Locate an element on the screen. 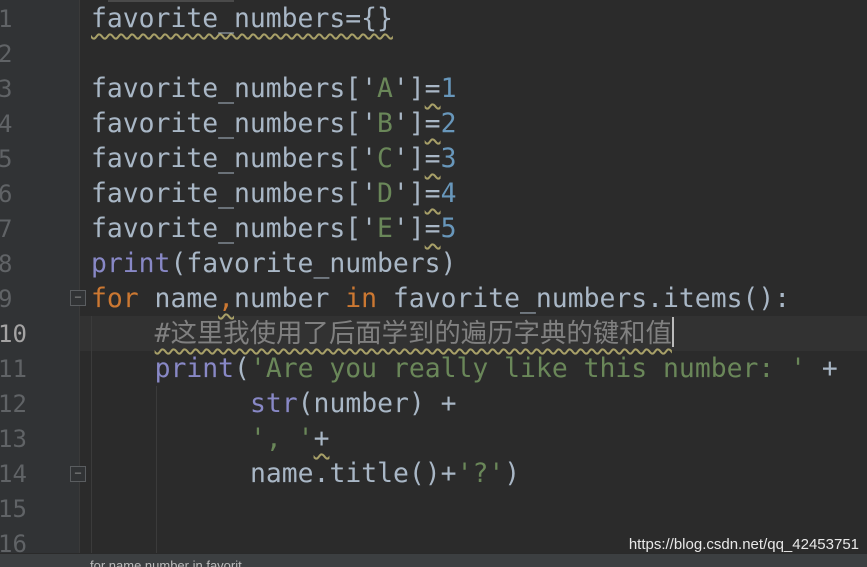  code-line: favorite_numbers['C']=3 is located at coordinates (273, 157).